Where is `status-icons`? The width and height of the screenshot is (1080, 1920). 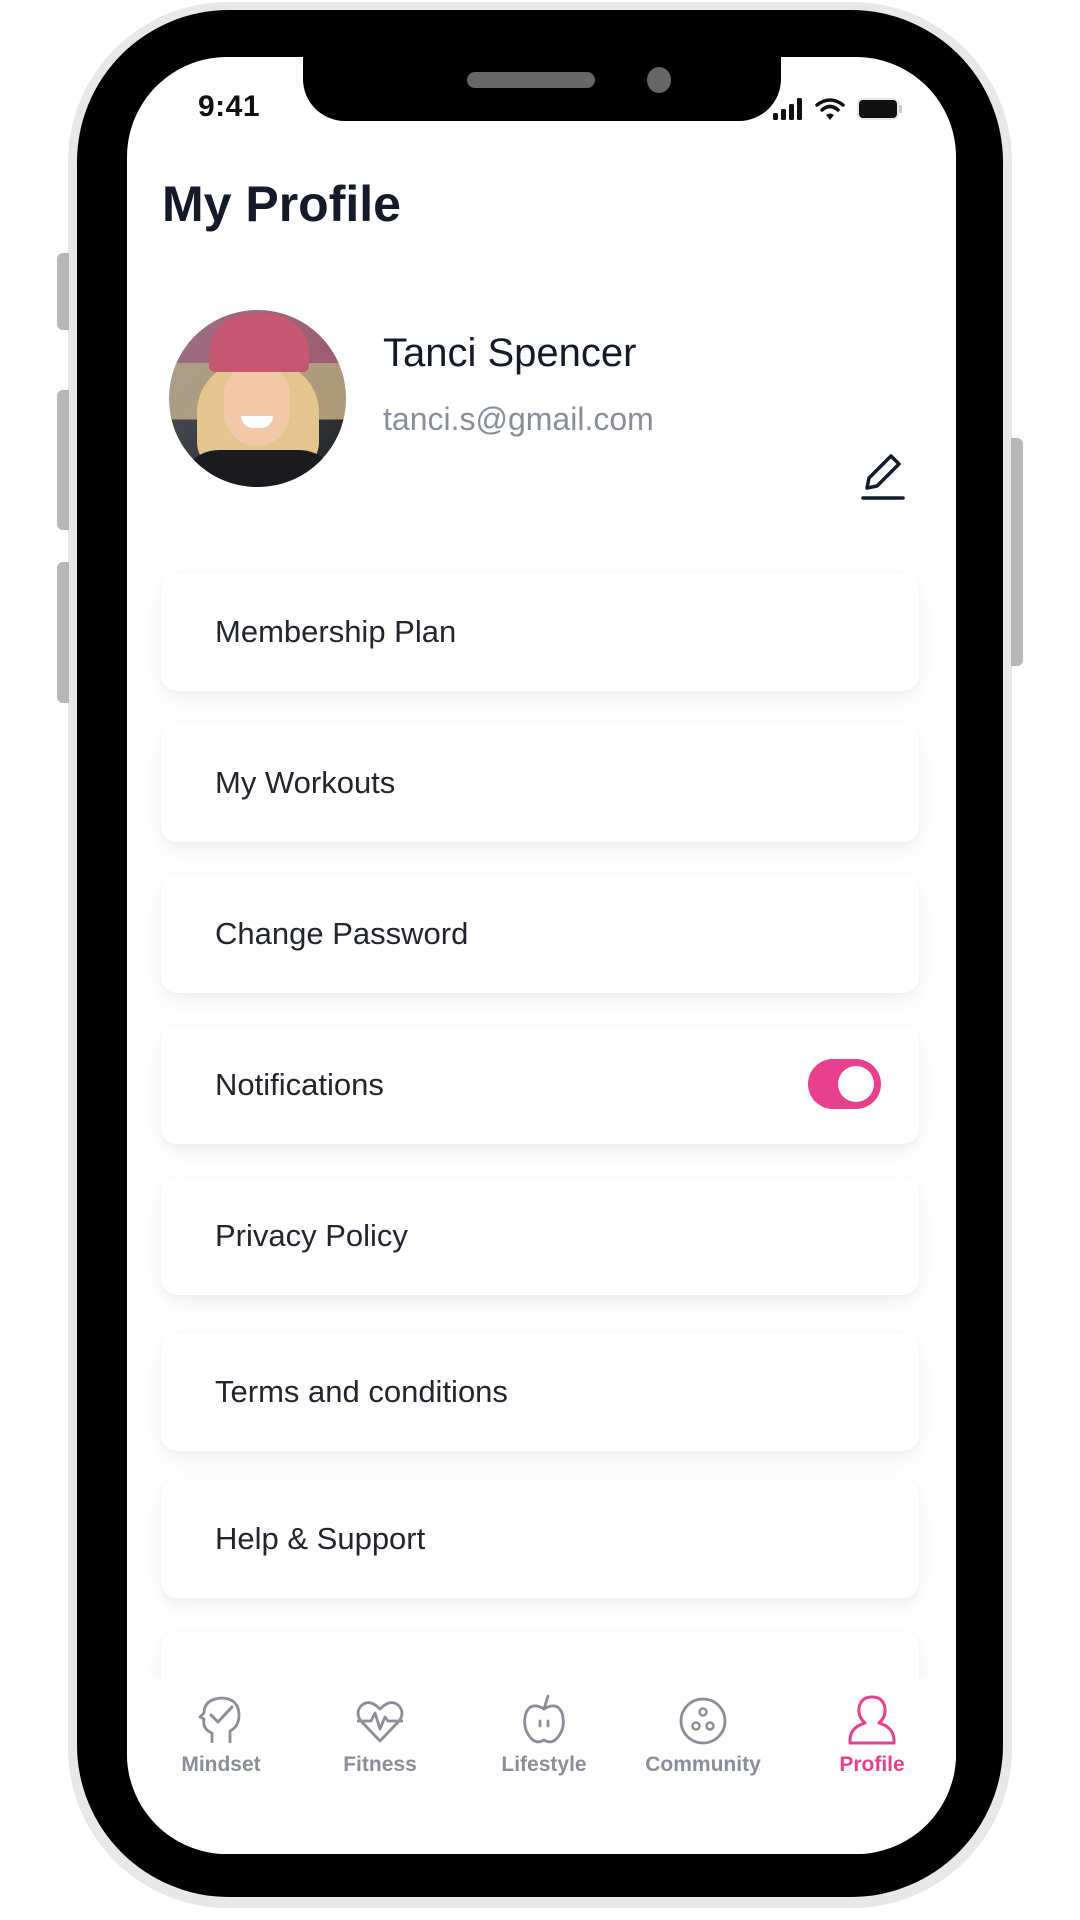 status-icons is located at coordinates (838, 109).